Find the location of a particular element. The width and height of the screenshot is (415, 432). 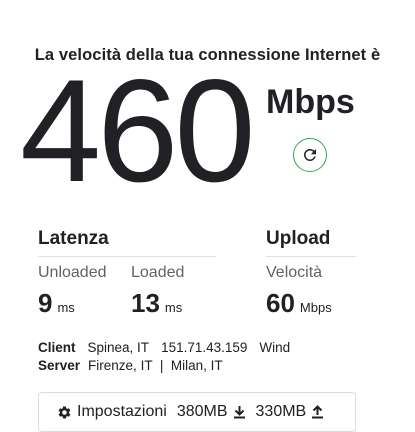

settings-bar: Impostazioni 380MB 330MB is located at coordinates (197, 412).